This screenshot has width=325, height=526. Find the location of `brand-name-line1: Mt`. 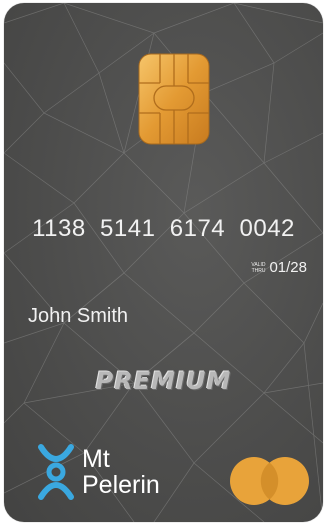

brand-name-line1: Mt is located at coordinates (96, 459).